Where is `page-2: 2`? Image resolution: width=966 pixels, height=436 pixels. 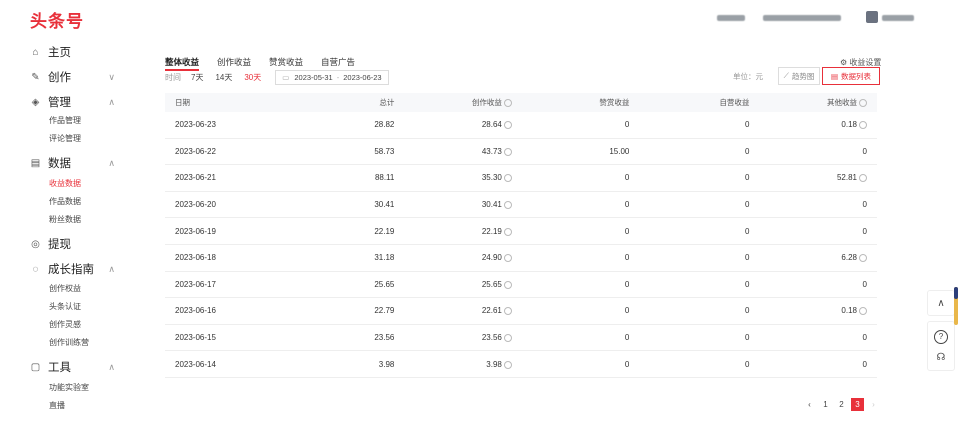
page-2: 2 is located at coordinates (841, 404).